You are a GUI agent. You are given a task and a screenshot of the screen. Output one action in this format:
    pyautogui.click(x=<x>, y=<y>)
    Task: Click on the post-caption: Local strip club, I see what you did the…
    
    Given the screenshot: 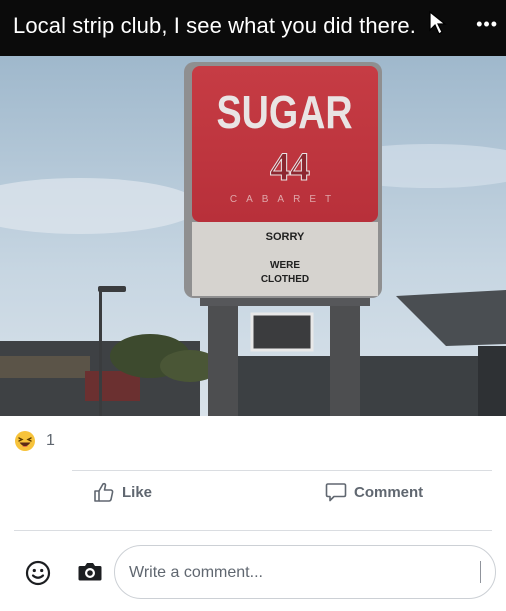 What is the action you would take?
    pyautogui.click(x=214, y=25)
    